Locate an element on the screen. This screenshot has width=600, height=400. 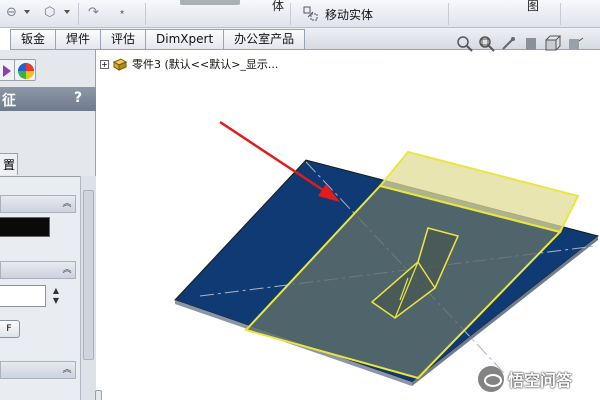
tab-dimxpert: DimXpert is located at coordinates (185, 39).